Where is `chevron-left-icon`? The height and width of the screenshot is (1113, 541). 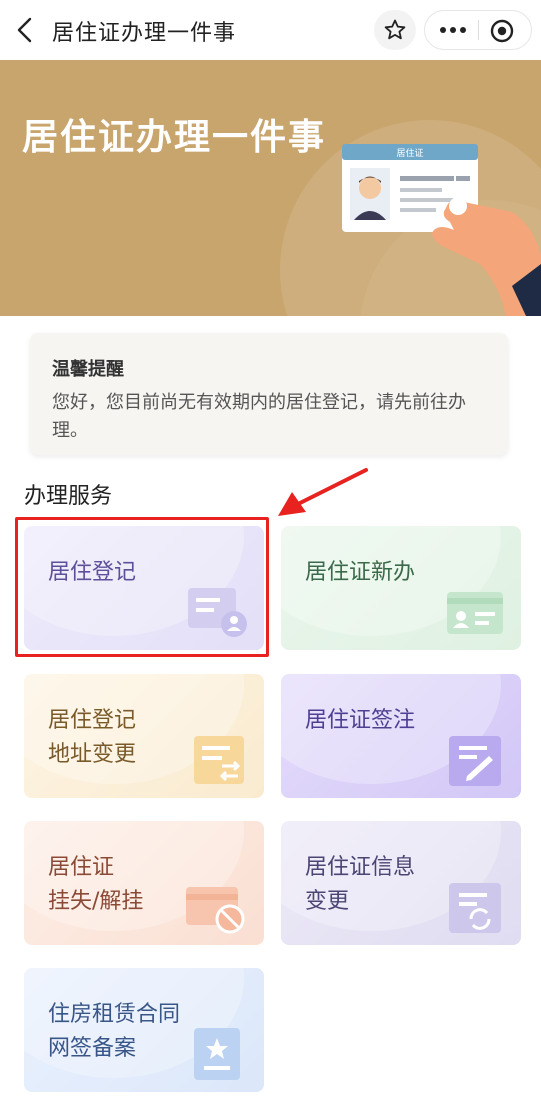
chevron-left-icon is located at coordinates (26, 30).